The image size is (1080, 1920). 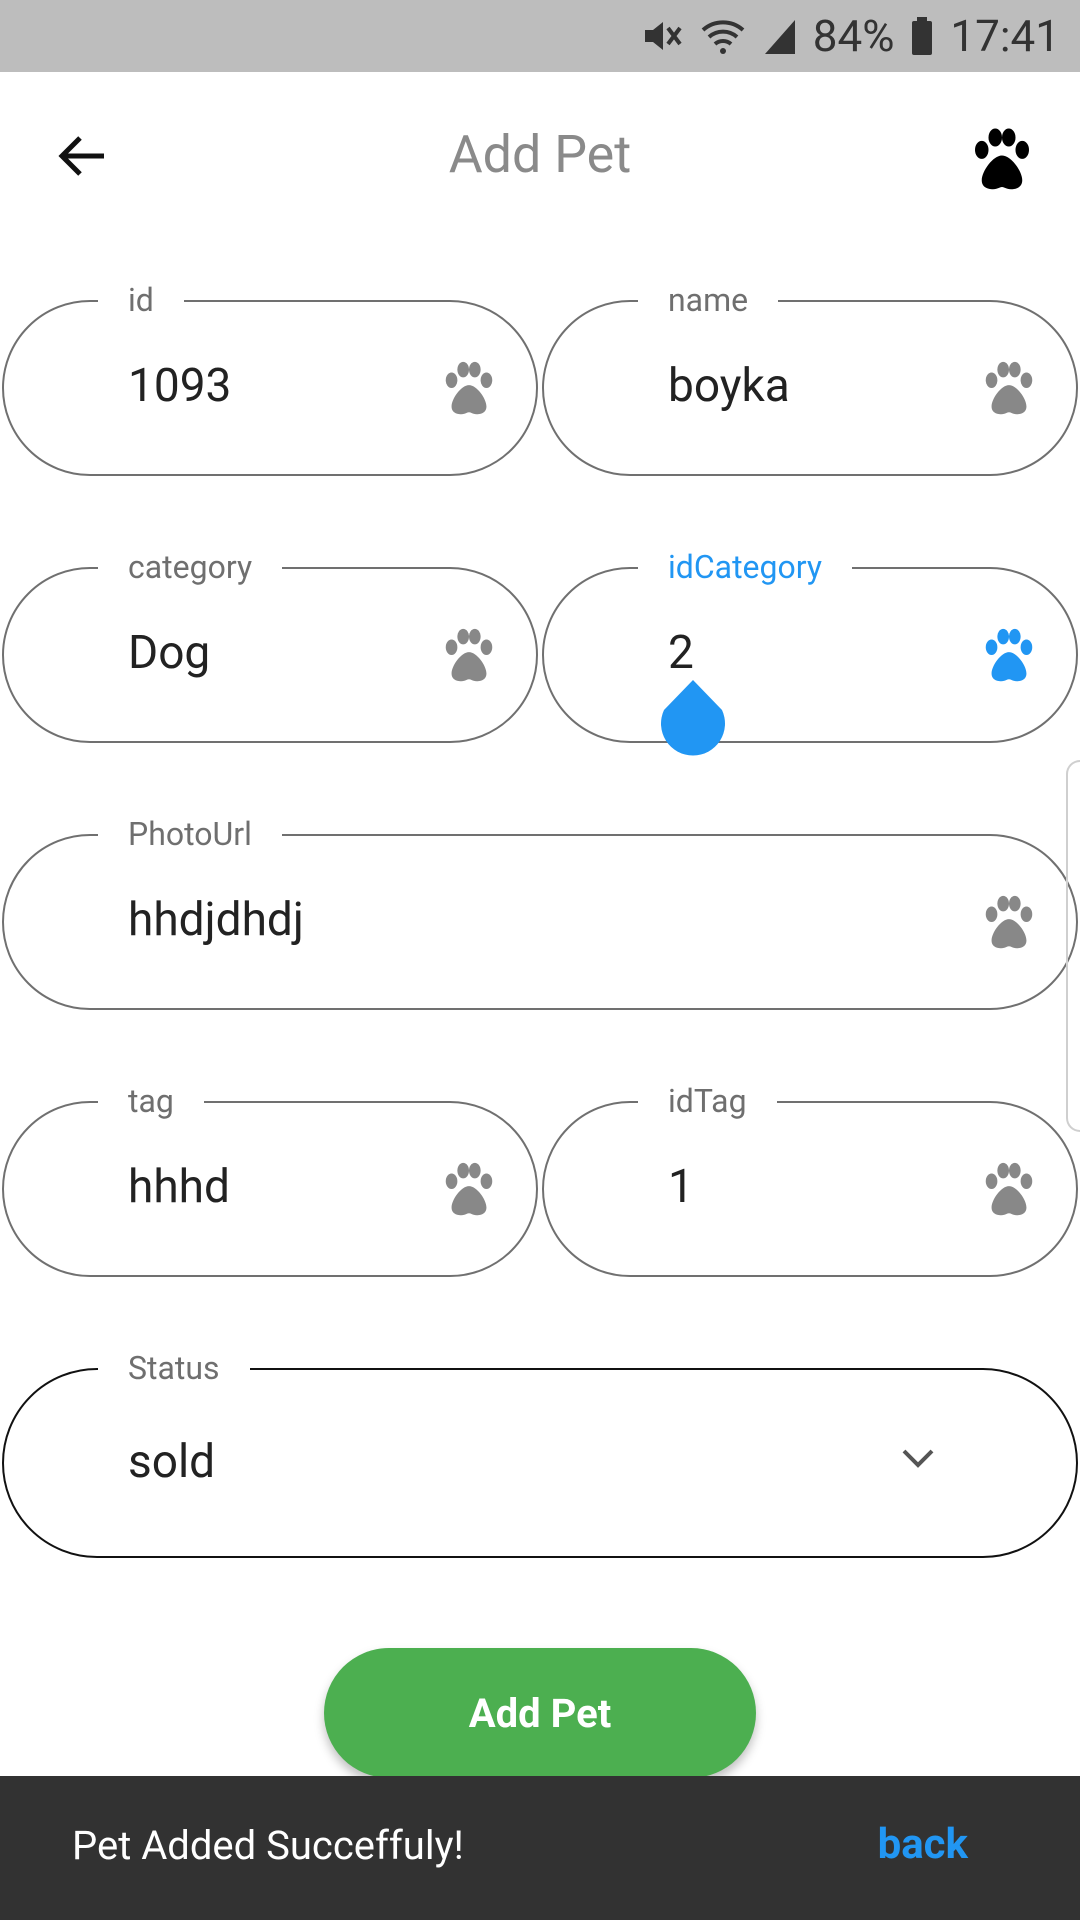 What do you see at coordinates (810, 644) in the screenshot?
I see `id-category-field: idCategory 2` at bounding box center [810, 644].